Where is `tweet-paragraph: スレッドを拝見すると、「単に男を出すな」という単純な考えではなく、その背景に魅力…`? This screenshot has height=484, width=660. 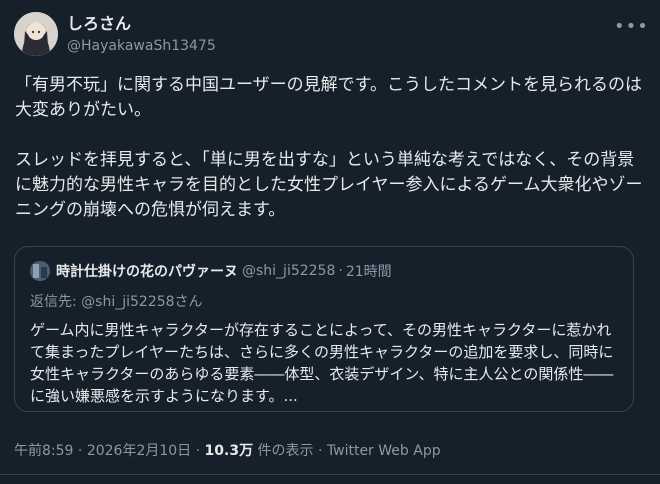 tweet-paragraph: スレッドを拝見すると、「単に男を出すな」という単純な考えではなく、その背景に魅力… is located at coordinates (329, 185).